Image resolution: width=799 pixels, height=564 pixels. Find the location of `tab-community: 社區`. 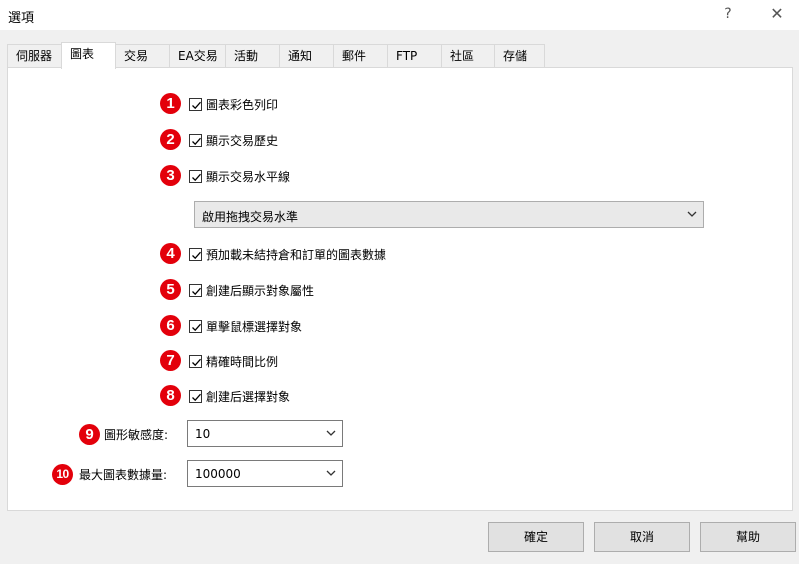

tab-community: 社區 is located at coordinates (468, 56).